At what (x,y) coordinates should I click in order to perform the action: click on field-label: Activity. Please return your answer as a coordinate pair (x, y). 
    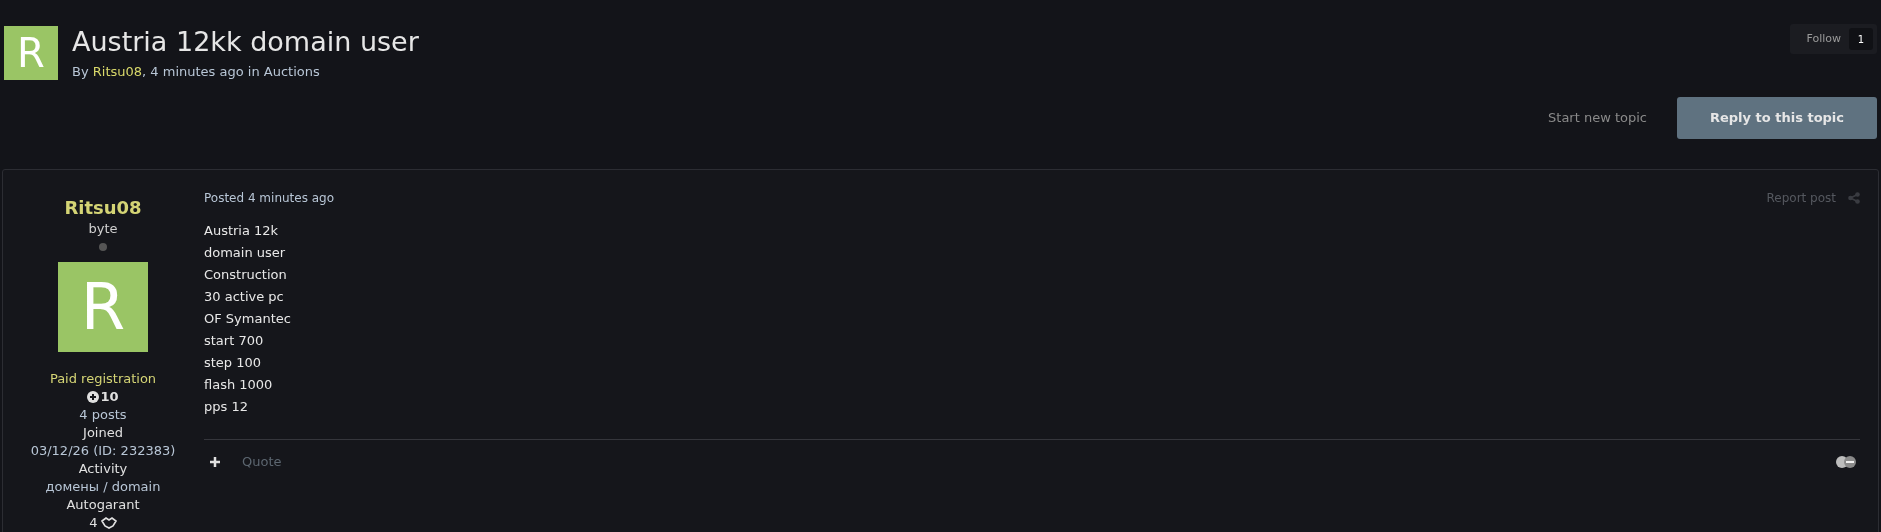
    Looking at the image, I should click on (103, 468).